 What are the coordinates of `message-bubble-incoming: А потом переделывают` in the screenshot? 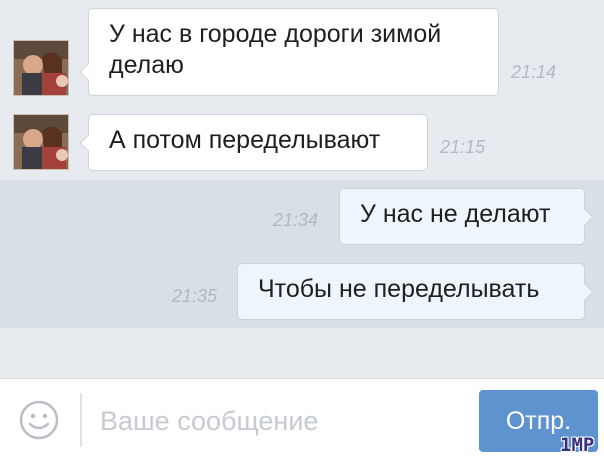 It's located at (253, 142).